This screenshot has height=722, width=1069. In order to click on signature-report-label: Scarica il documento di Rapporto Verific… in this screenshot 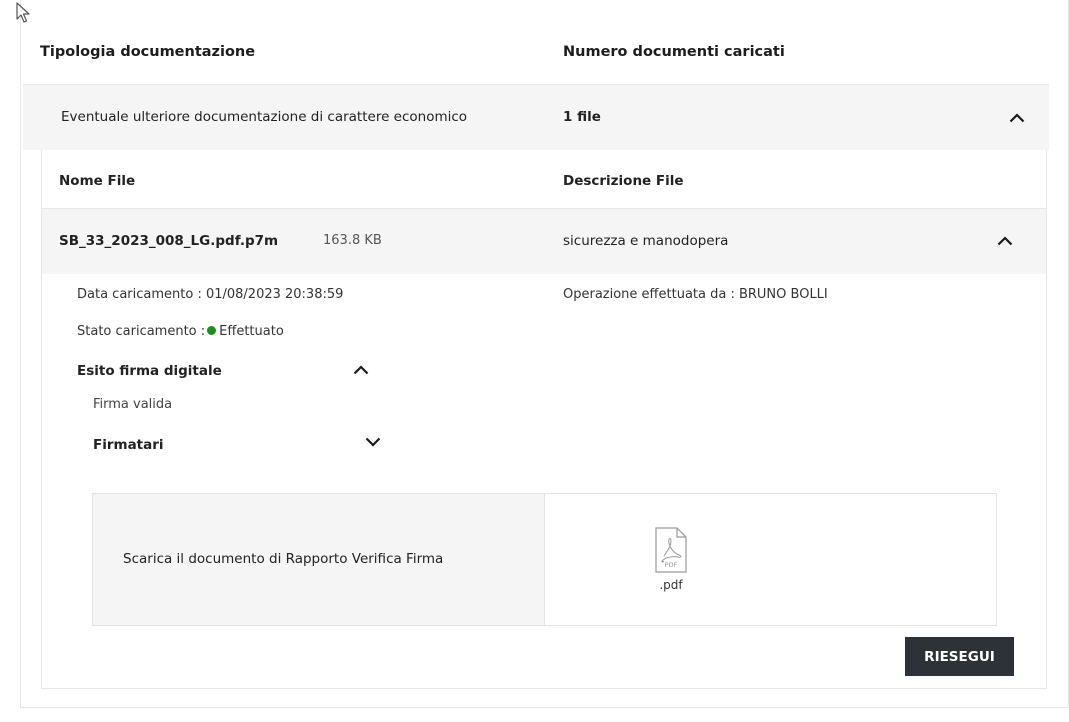, I will do `click(283, 559)`.